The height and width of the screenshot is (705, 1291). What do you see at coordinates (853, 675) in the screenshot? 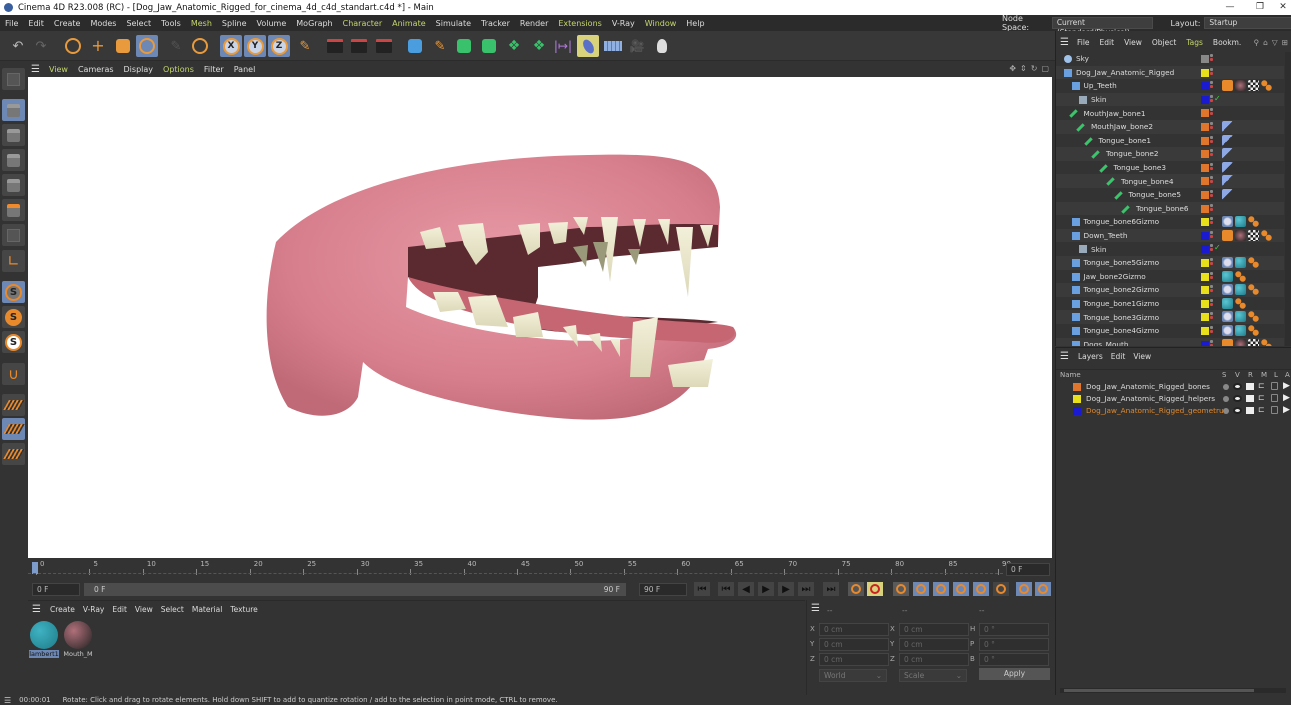
I see `coord-space-select: World ⌄` at bounding box center [853, 675].